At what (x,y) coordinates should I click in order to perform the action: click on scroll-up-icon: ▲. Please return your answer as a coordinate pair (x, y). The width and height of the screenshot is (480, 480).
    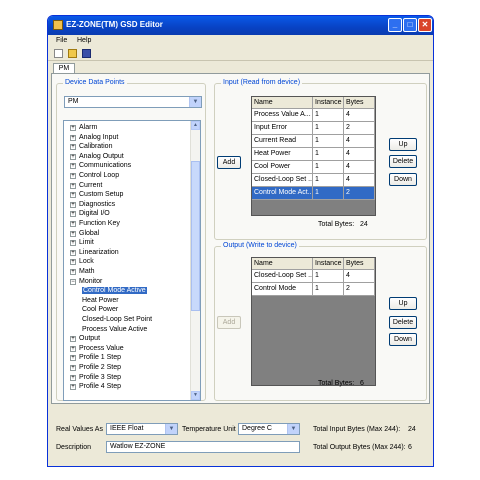
    Looking at the image, I should click on (195, 125).